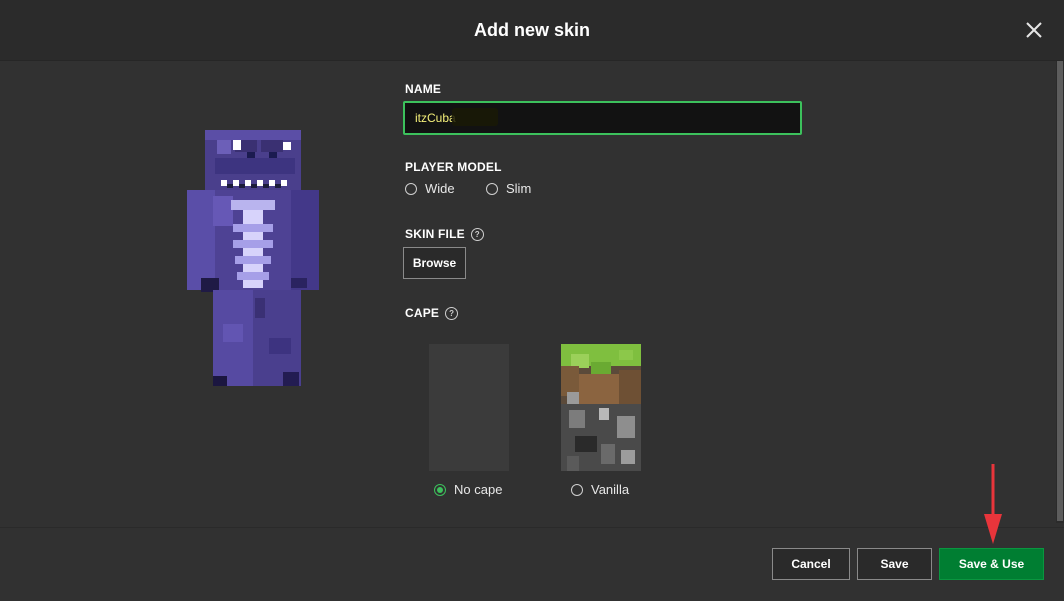  What do you see at coordinates (601, 407) in the screenshot?
I see `cape-vanilla-preview` at bounding box center [601, 407].